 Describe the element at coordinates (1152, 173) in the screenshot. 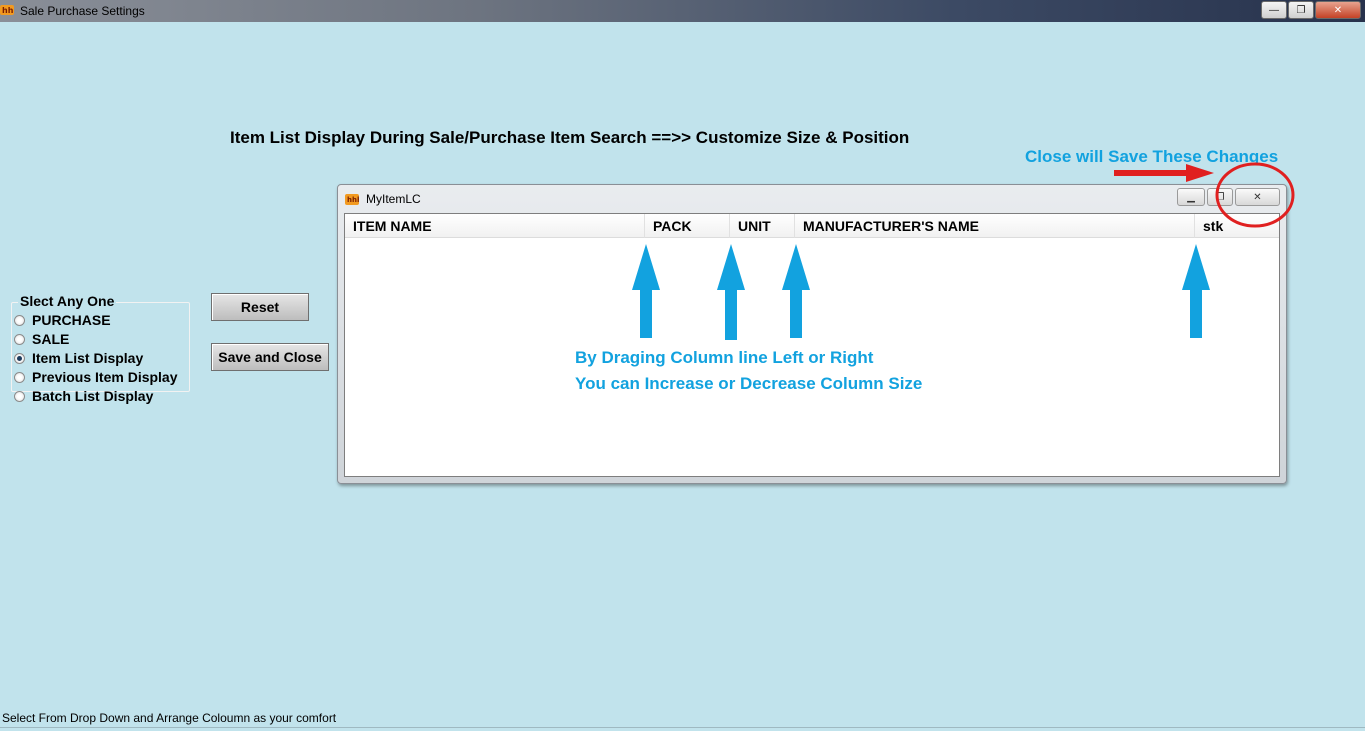

I see `right-arrow-icon` at that location.